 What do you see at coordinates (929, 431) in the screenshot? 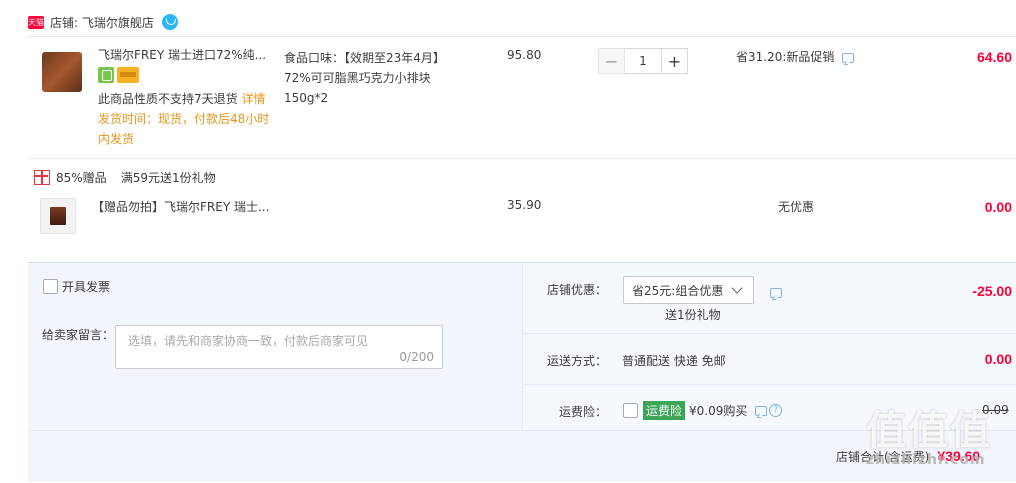
I see `watermark-logo: 值值值` at bounding box center [929, 431].